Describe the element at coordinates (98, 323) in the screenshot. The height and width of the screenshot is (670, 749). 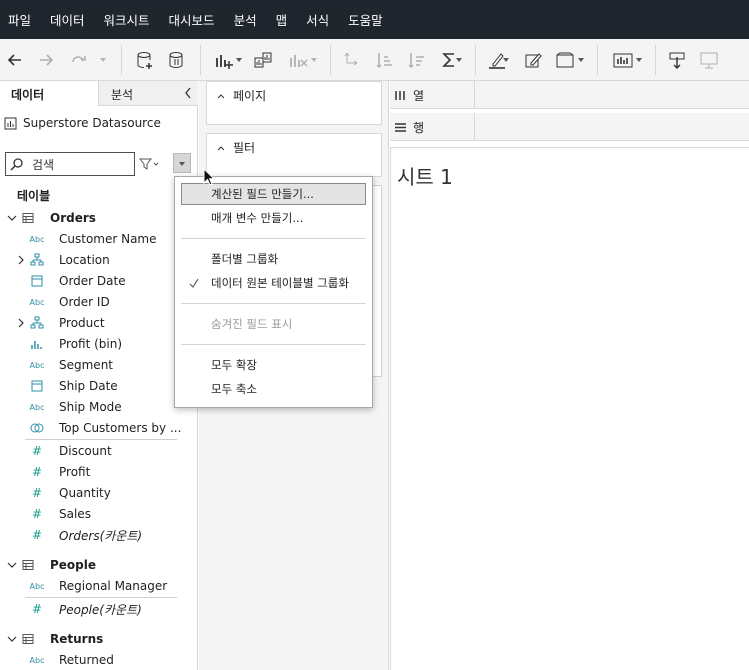
I see `field-row: Product` at that location.